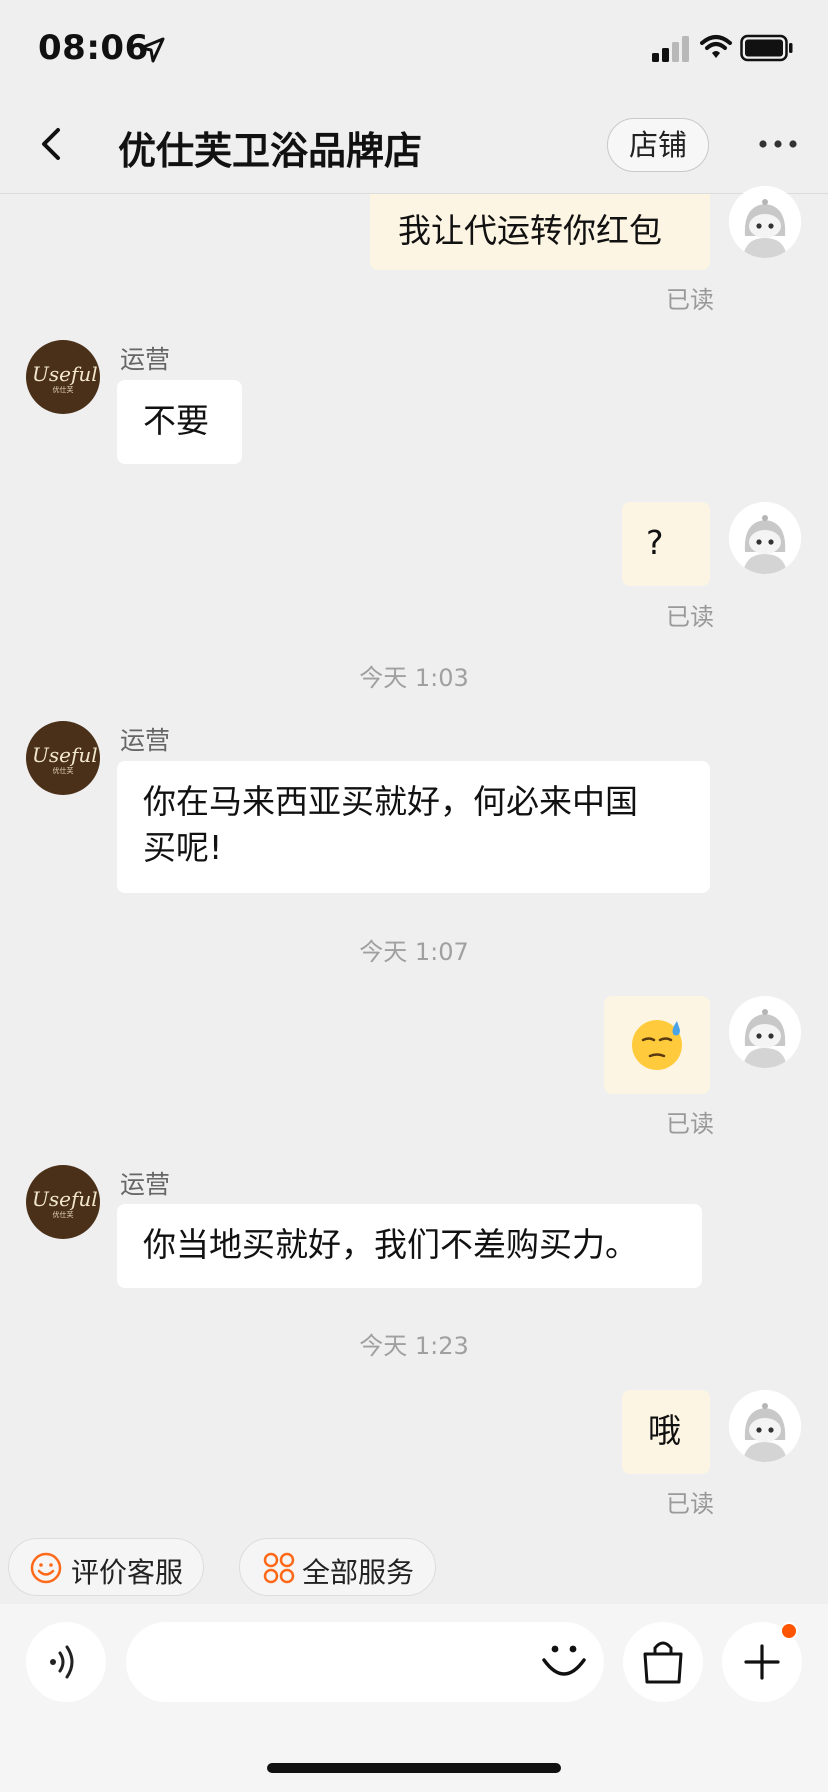 The image size is (828, 1792). Describe the element at coordinates (46, 1568) in the screenshot. I see `smiley-icon` at that location.